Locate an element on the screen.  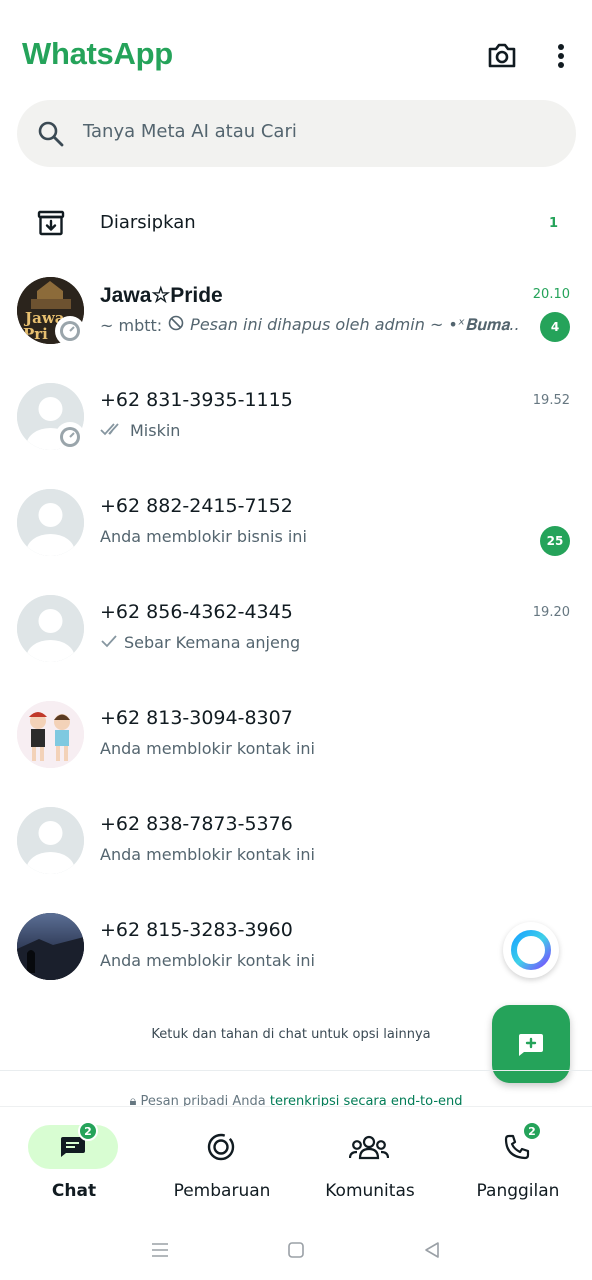
search-bar: Tanya Meta AI atau Cari is located at coordinates (296, 133).